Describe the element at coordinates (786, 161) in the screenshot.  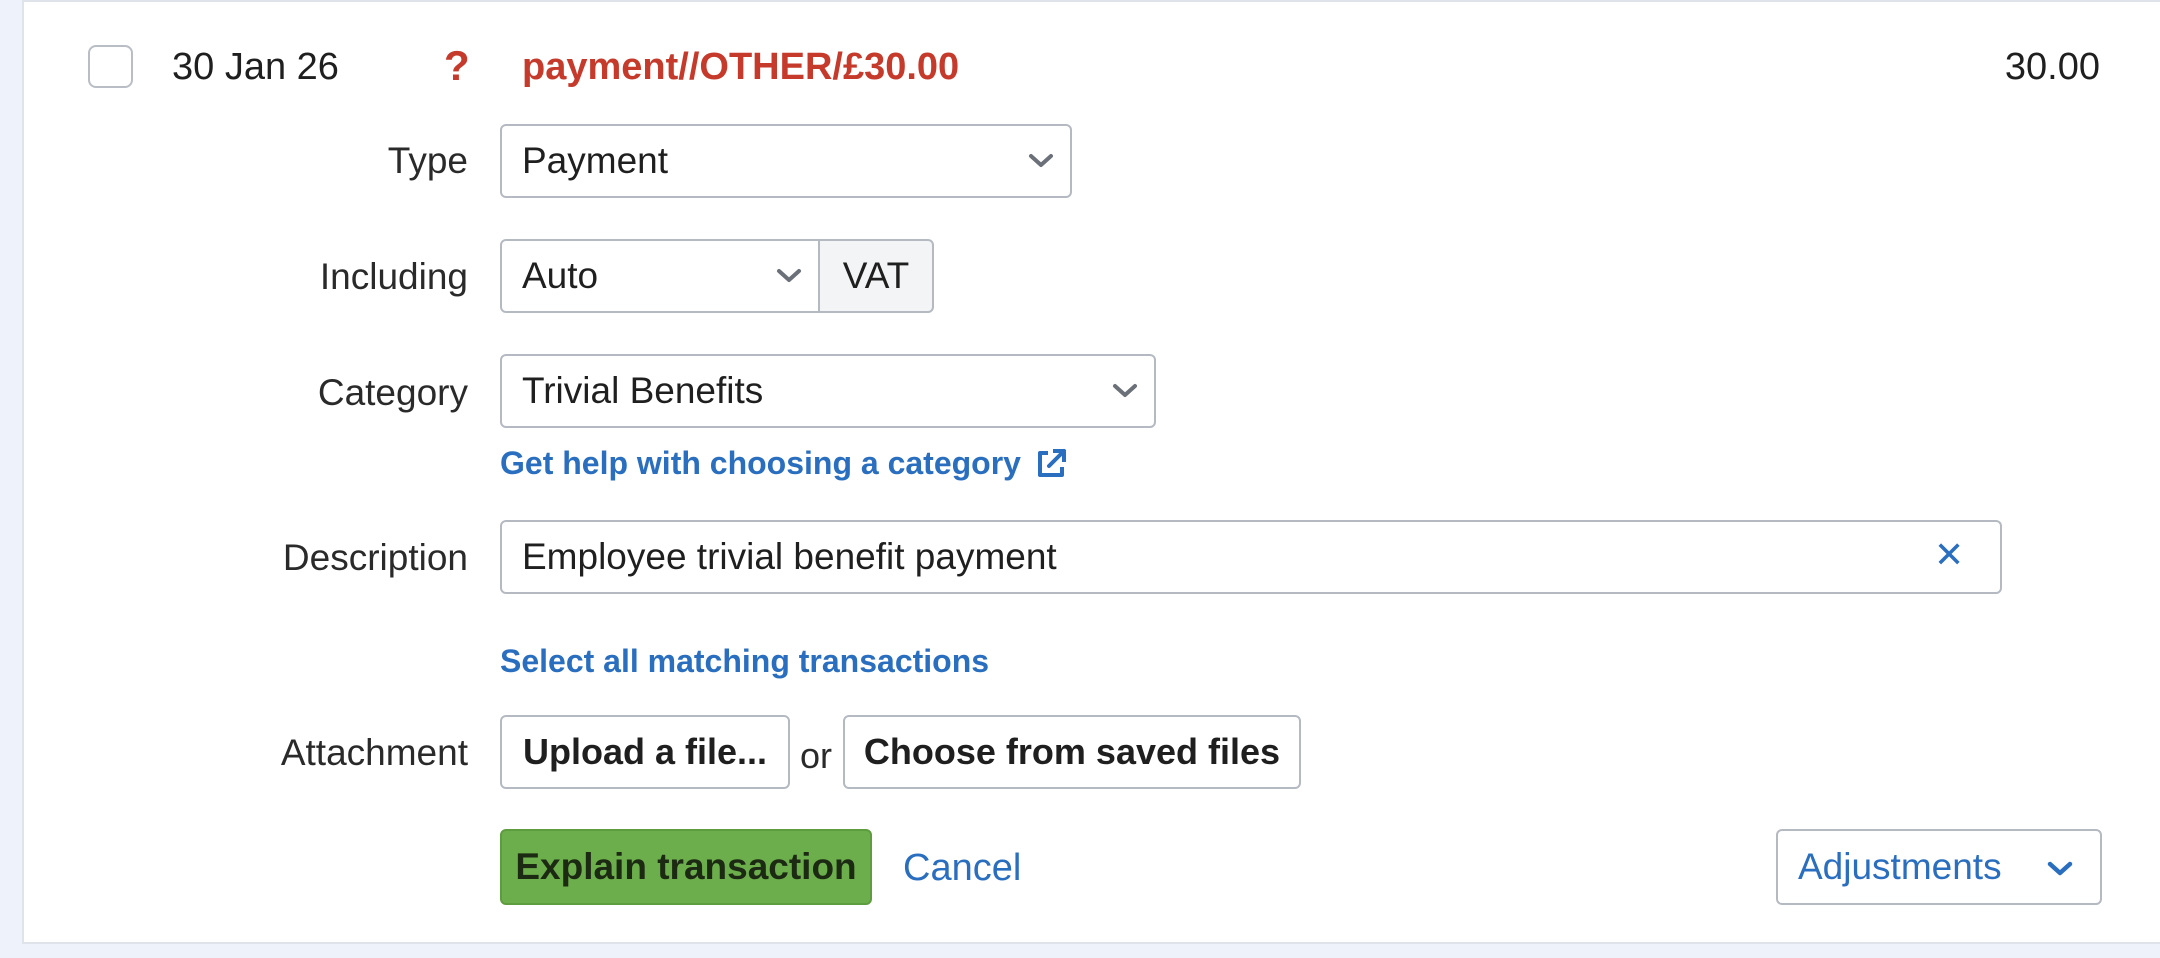
I see `type-select: Payment` at that location.